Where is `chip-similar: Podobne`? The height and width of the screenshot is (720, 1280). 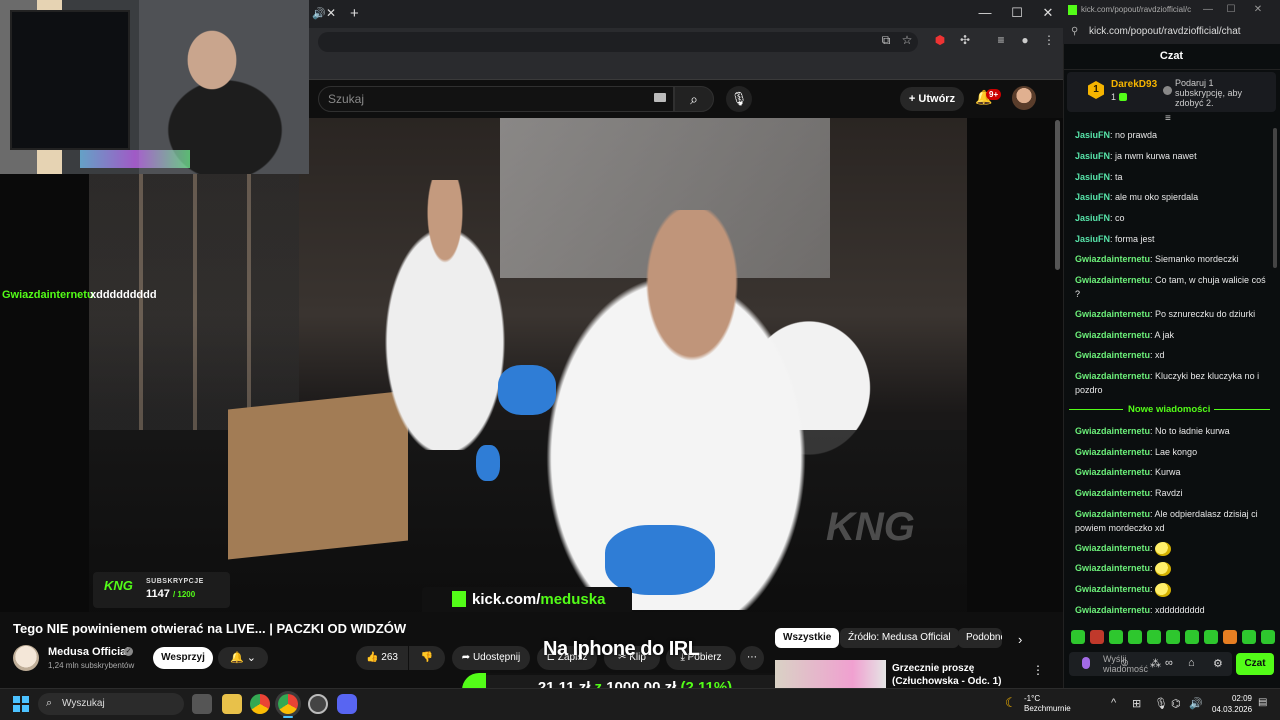
chip-similar: Podobne is located at coordinates (980, 638).